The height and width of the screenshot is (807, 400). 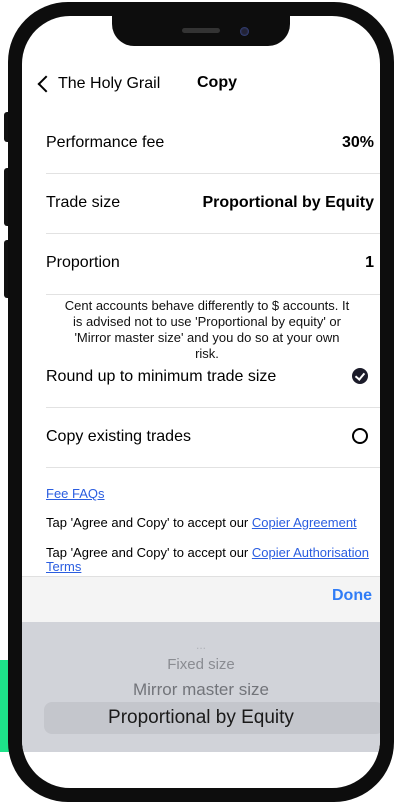 What do you see at coordinates (213, 264) in the screenshot?
I see `proportion-row: Proportion 1` at bounding box center [213, 264].